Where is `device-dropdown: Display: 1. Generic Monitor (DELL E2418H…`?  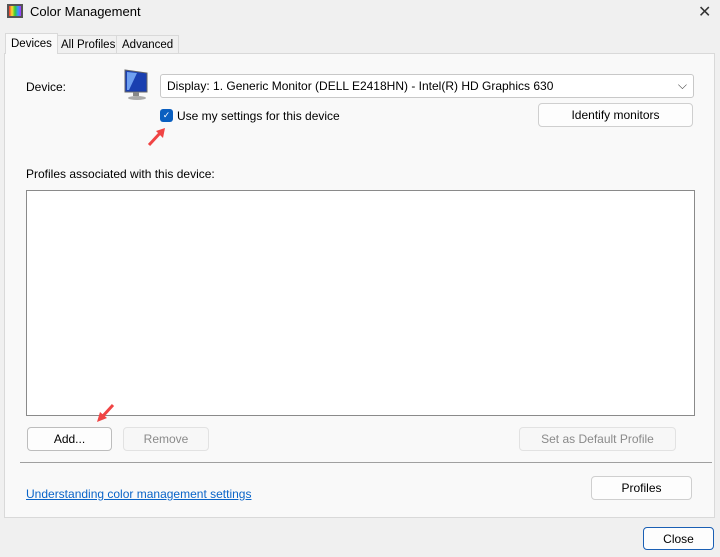
device-dropdown: Display: 1. Generic Monitor (DELL E2418H… is located at coordinates (427, 86).